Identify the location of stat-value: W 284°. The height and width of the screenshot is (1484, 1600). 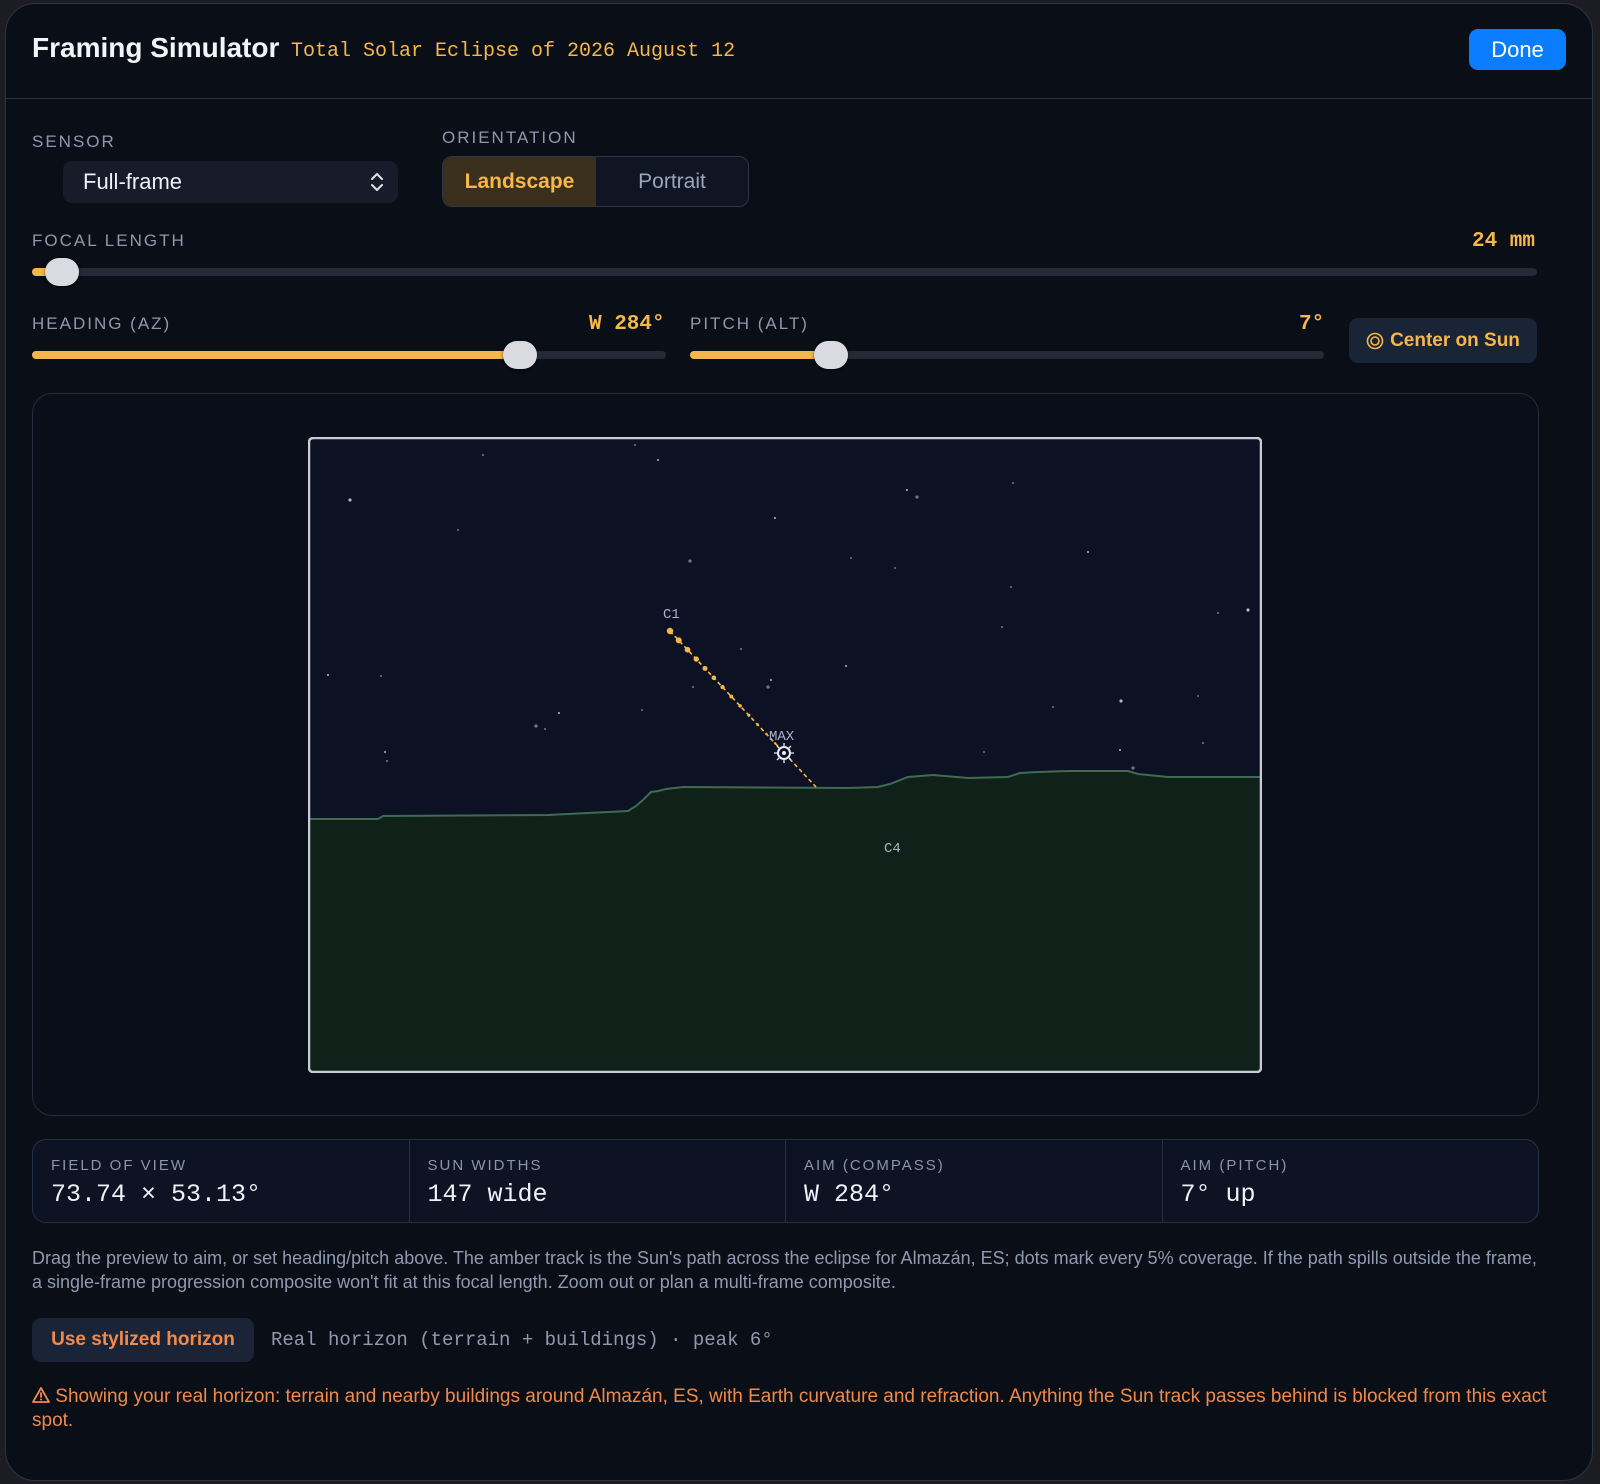
(849, 1194).